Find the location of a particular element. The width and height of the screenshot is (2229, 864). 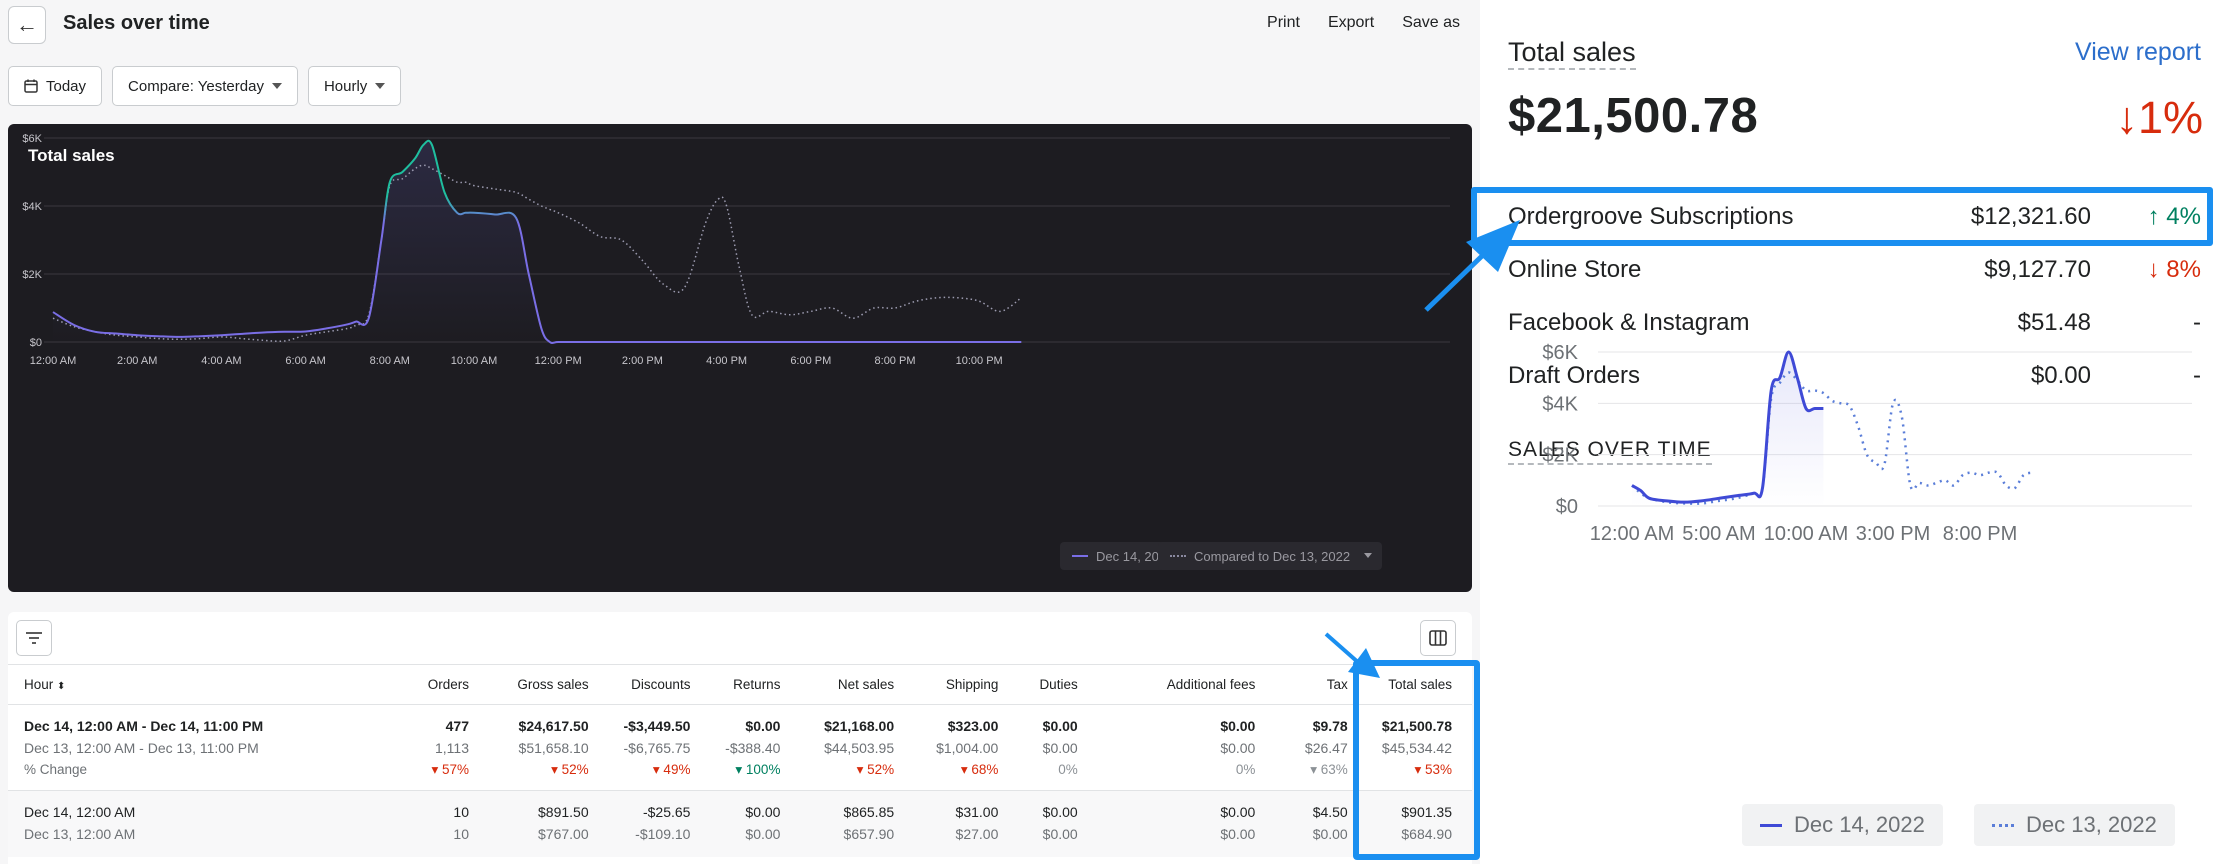

column-header: Discounts is located at coordinates (647, 684).